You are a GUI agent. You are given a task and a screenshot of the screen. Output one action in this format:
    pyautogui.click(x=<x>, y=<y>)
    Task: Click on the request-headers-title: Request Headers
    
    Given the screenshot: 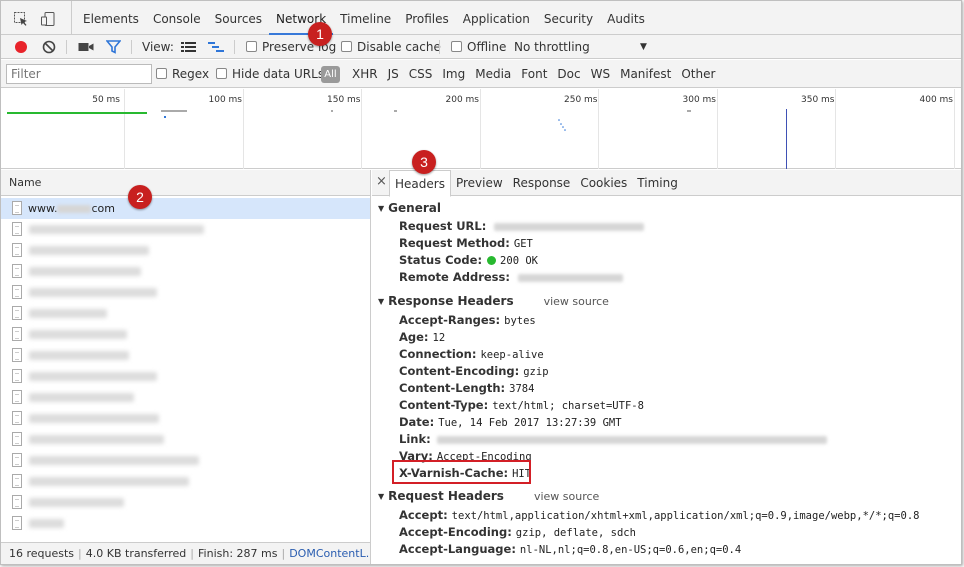 What is the action you would take?
    pyautogui.click(x=446, y=496)
    